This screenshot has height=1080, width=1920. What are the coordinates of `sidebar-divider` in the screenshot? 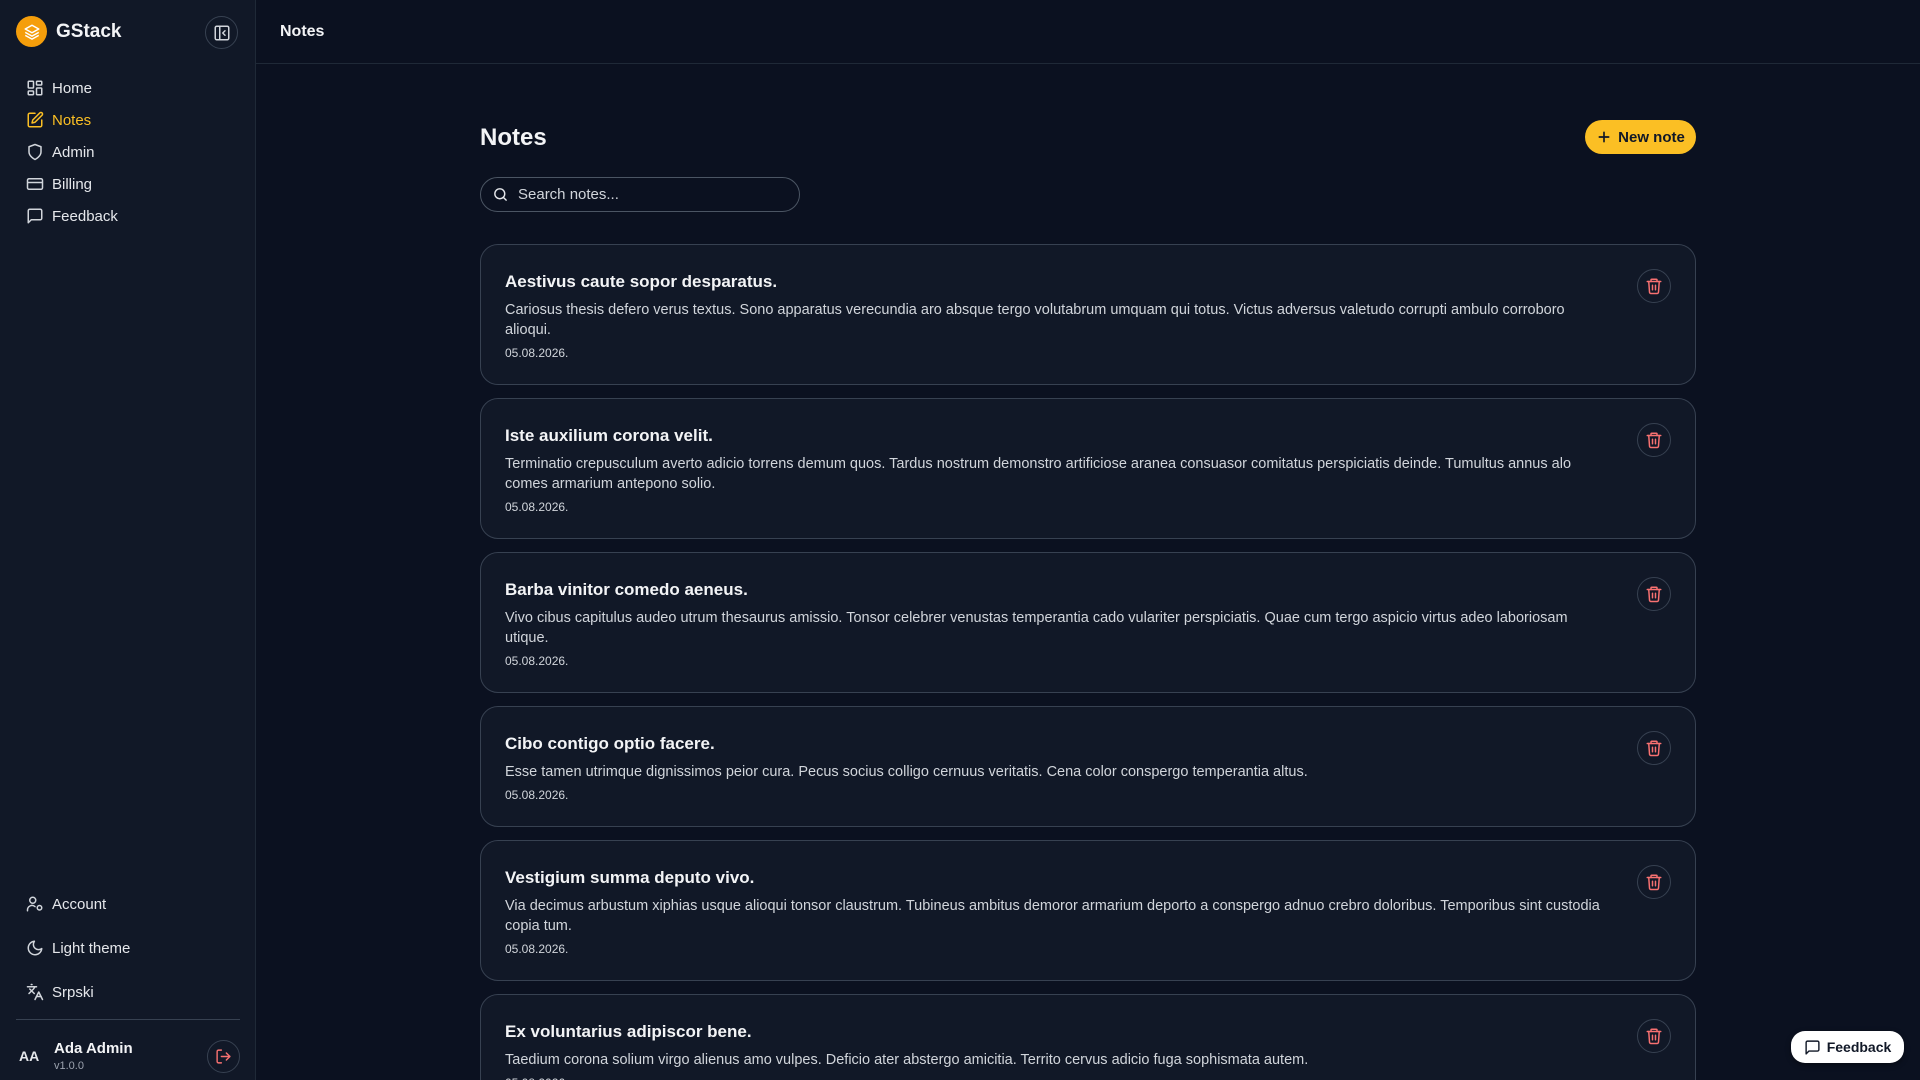 It's located at (128, 1019).